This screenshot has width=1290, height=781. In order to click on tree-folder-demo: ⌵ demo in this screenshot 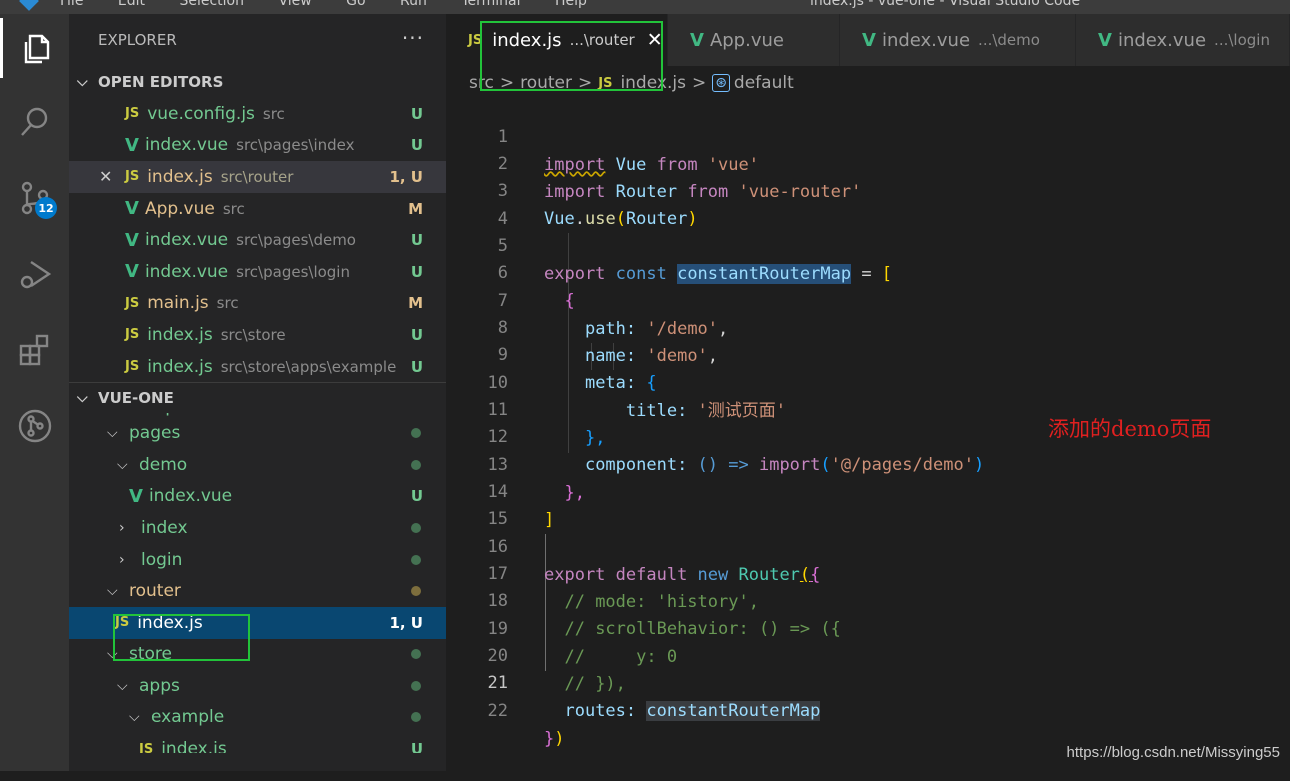, I will do `click(257, 465)`.